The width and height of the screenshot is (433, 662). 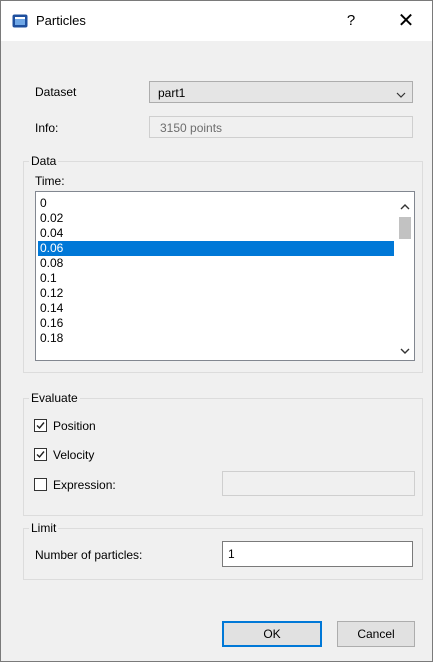 I want to click on window-title: Particles, so click(x=61, y=20).